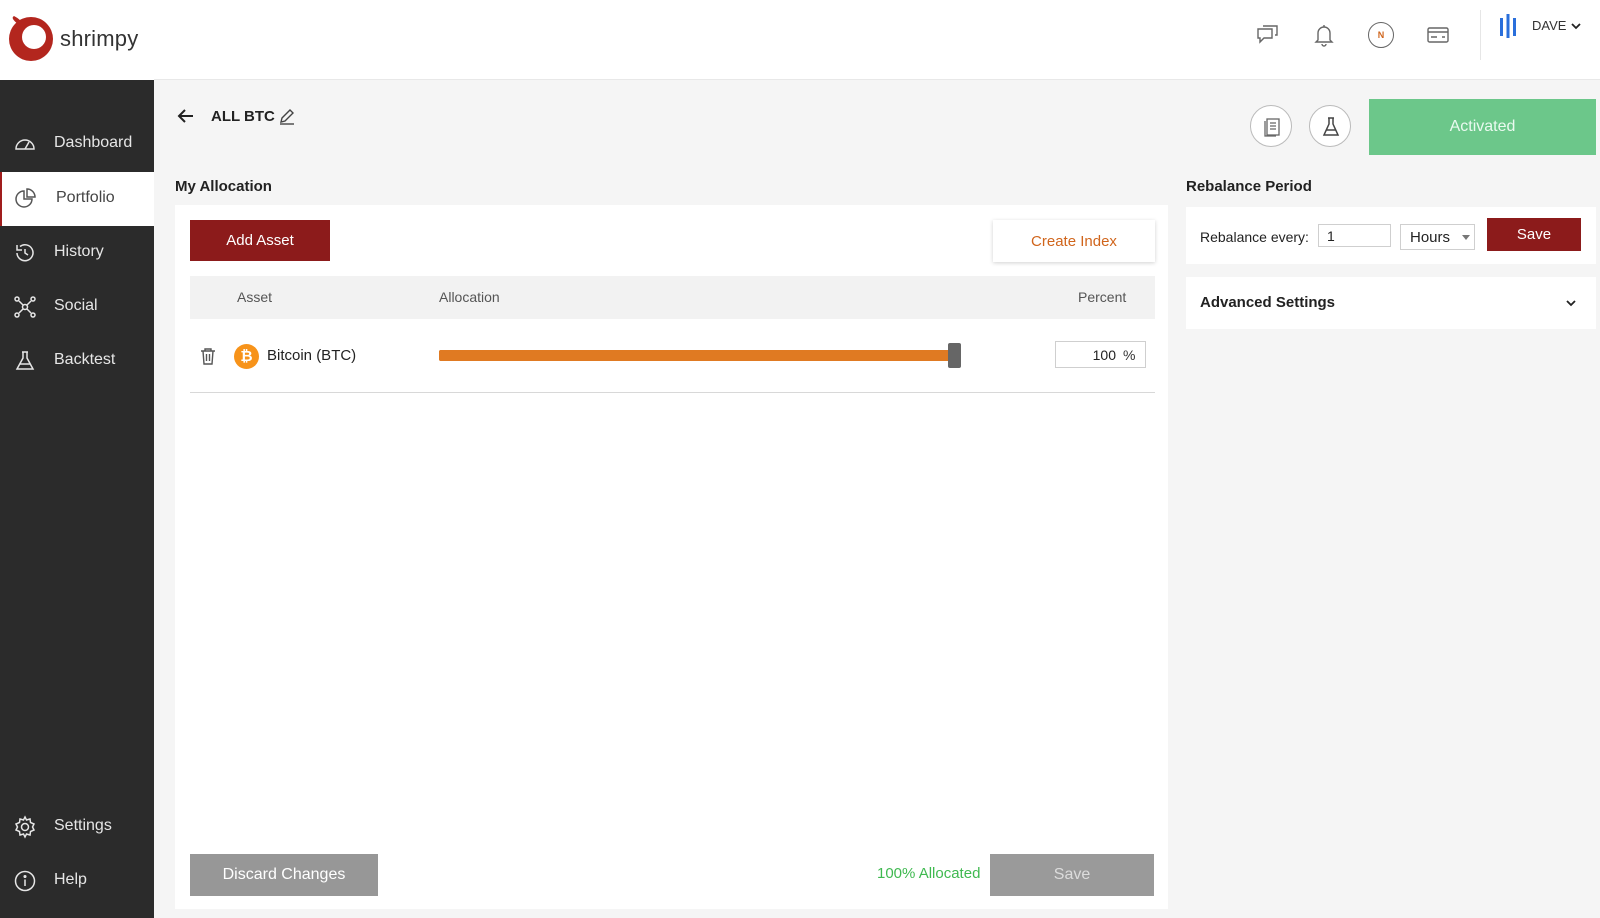  I want to click on info-icon, so click(25, 881).